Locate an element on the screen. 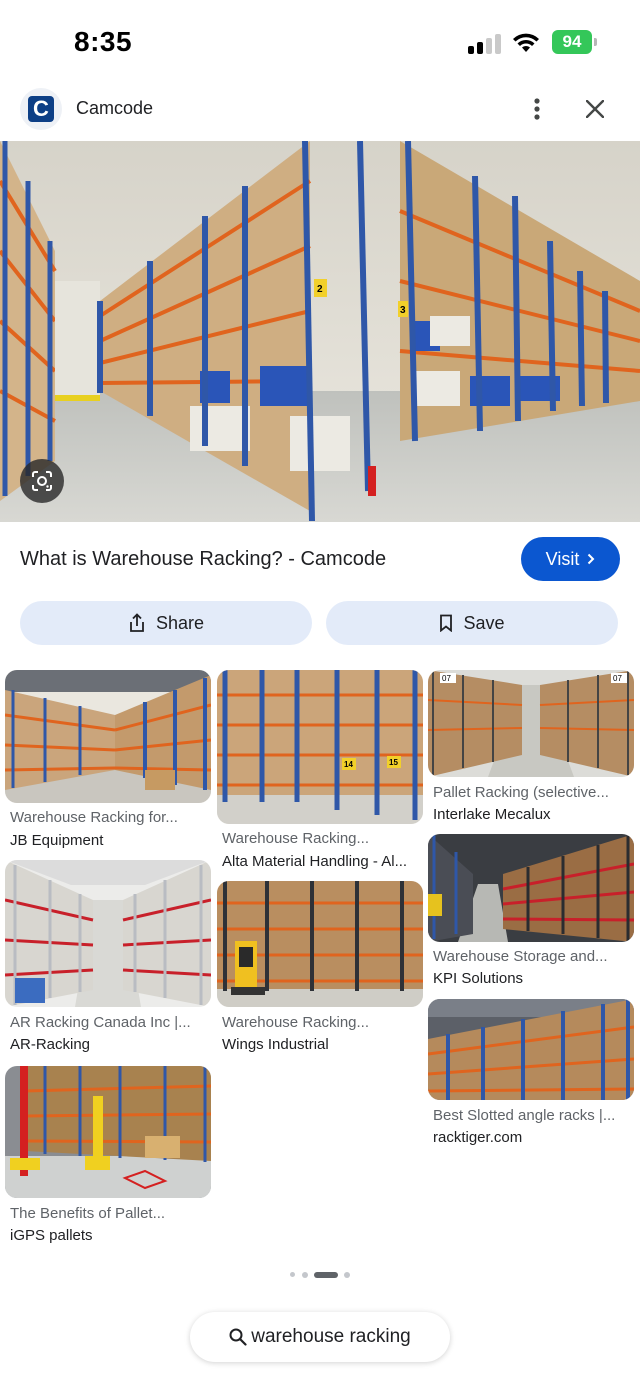 This screenshot has height=1386, width=640. chevron-right-icon is located at coordinates (591, 559).